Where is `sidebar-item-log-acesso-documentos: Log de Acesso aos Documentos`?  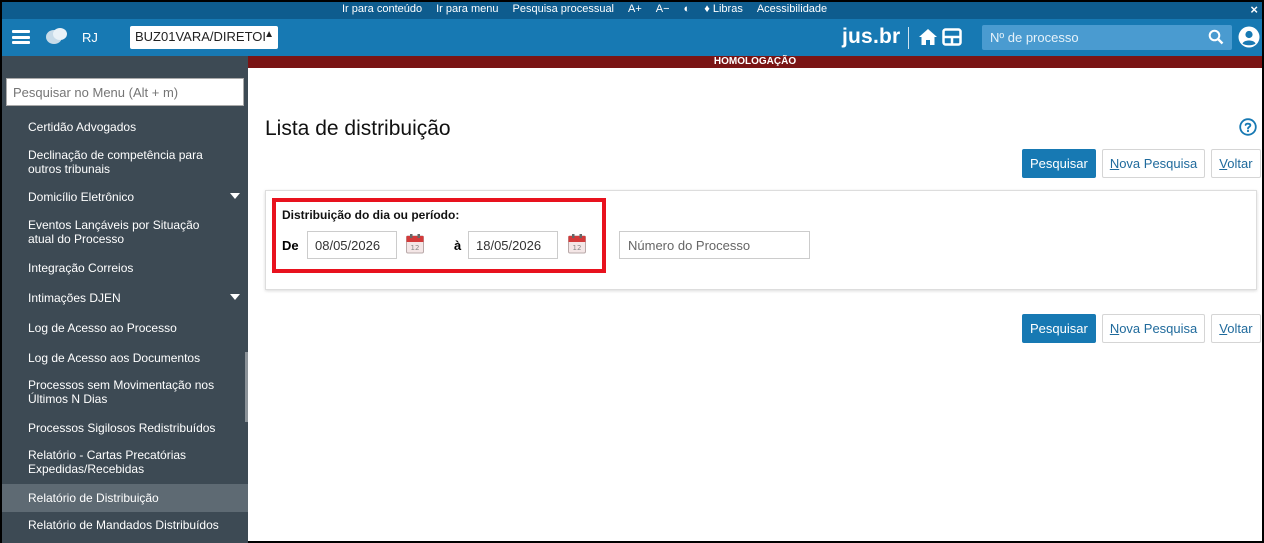
sidebar-item-log-acesso-documentos: Log de Acesso aos Documentos is located at coordinates (125, 358).